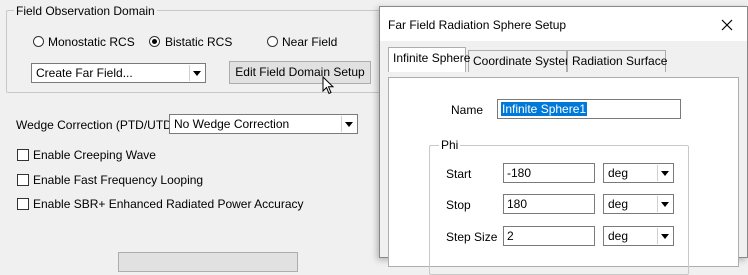 This screenshot has height=275, width=748. What do you see at coordinates (85, 11) in the screenshot?
I see `field-observation-domain-title: Field Observation Domain` at bounding box center [85, 11].